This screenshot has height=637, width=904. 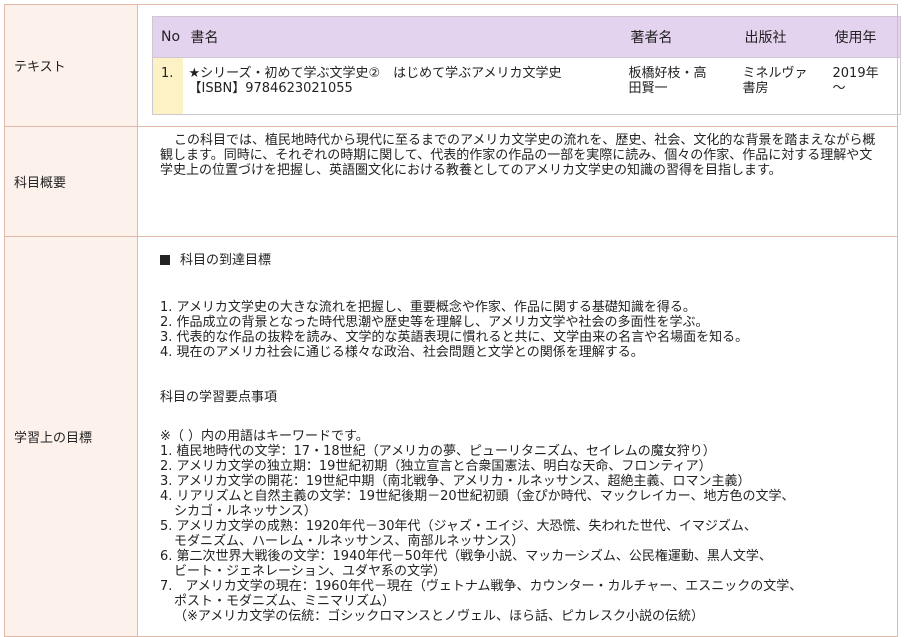 I want to click on goals-label: 学習上の目標, so click(x=71, y=436).